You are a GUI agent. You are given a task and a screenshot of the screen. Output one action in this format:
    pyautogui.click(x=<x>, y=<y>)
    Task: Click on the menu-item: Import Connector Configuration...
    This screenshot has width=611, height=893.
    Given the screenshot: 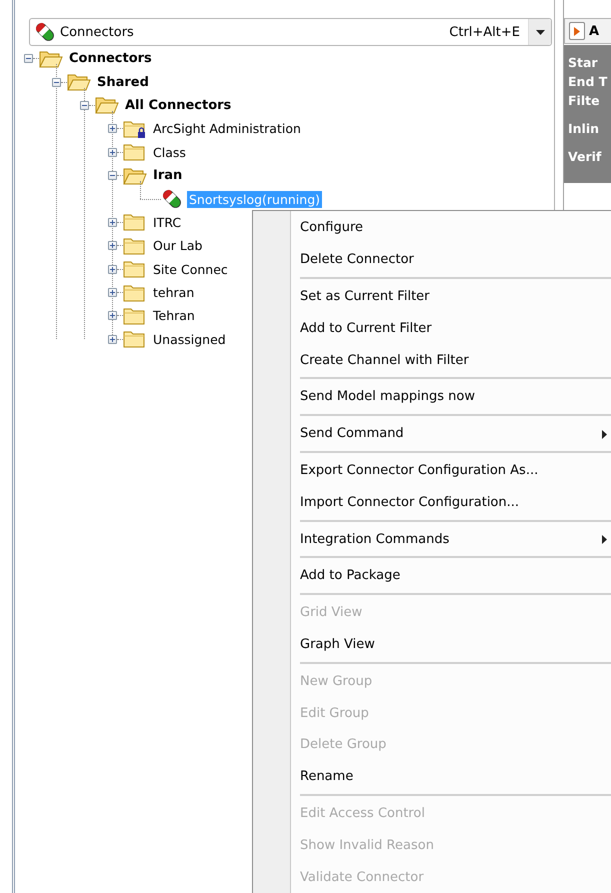 What is the action you would take?
    pyautogui.click(x=432, y=502)
    